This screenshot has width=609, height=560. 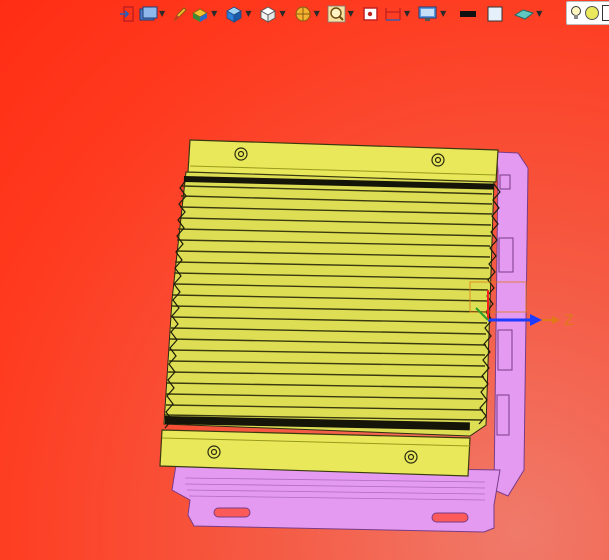 What do you see at coordinates (393, 14) in the screenshot?
I see `dimension-icon` at bounding box center [393, 14].